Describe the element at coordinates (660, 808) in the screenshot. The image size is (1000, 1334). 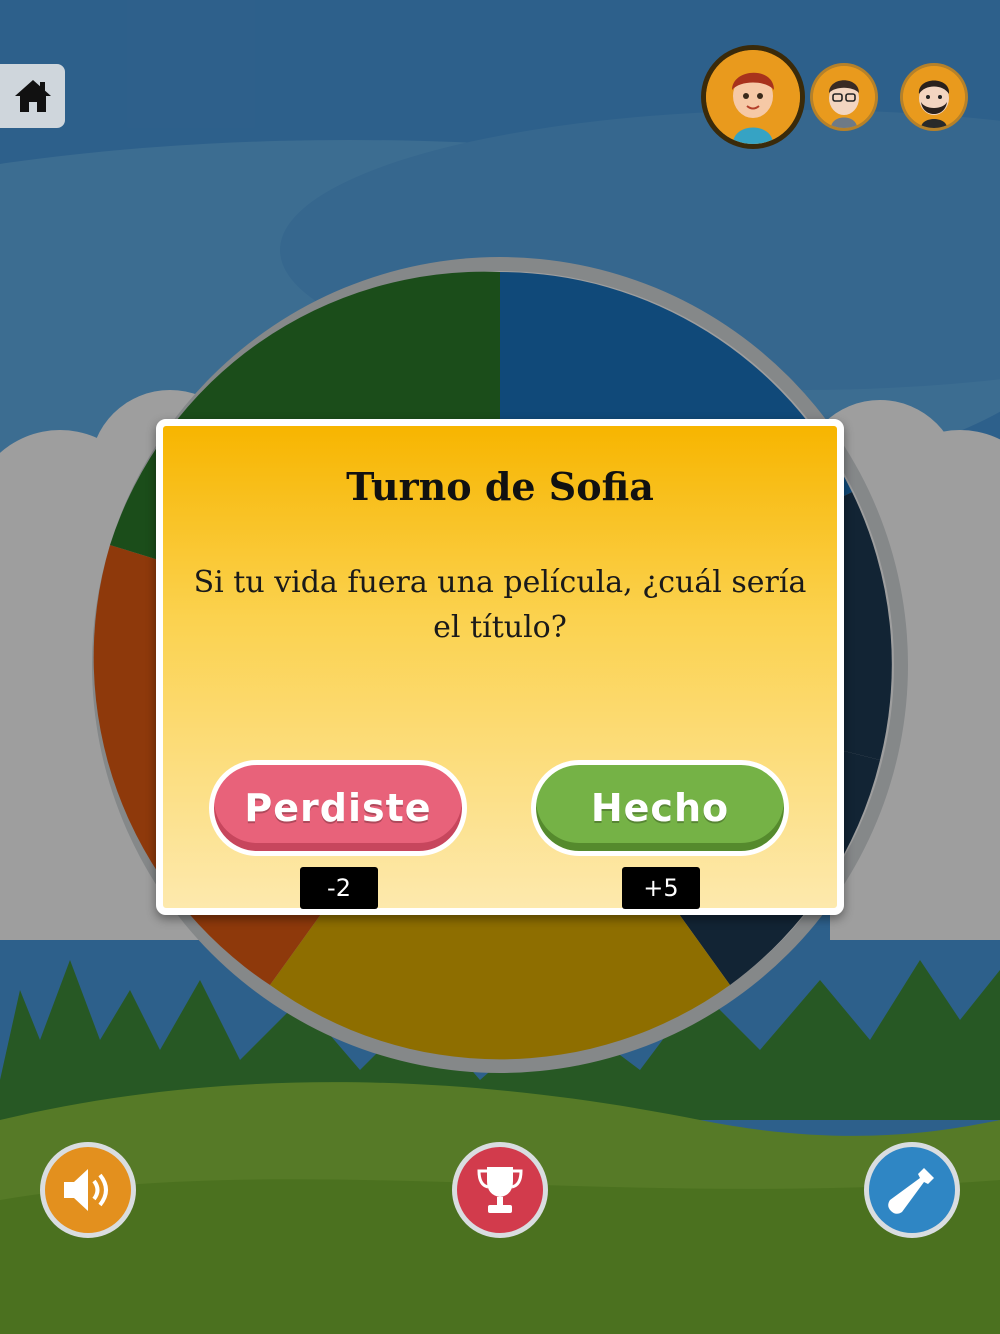
I see `done-button: Hecho` at that location.